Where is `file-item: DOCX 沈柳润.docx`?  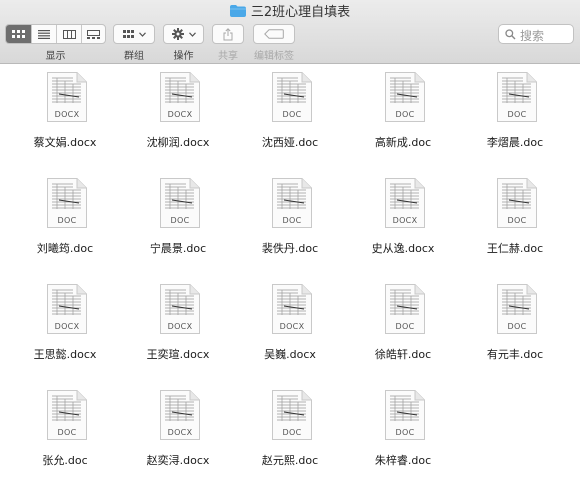 file-item: DOCX 沈柳润.docx is located at coordinates (178, 122).